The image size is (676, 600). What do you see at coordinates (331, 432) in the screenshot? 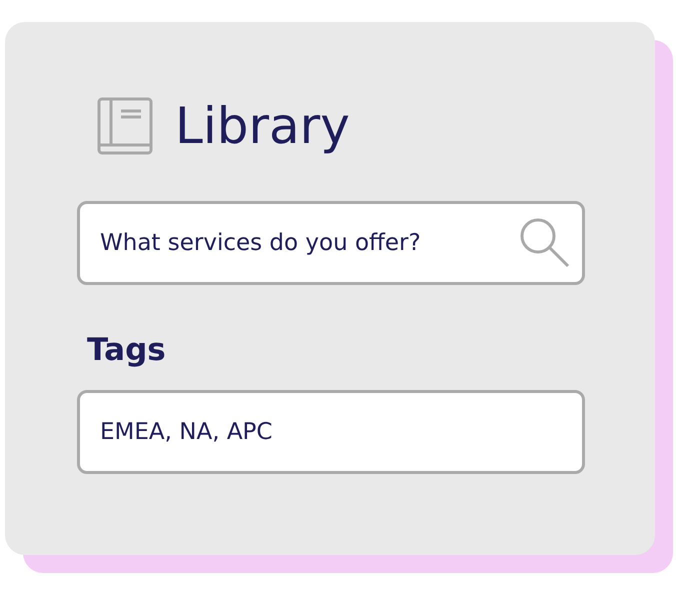
I see `tags-field: EMEA, NA, APC` at bounding box center [331, 432].